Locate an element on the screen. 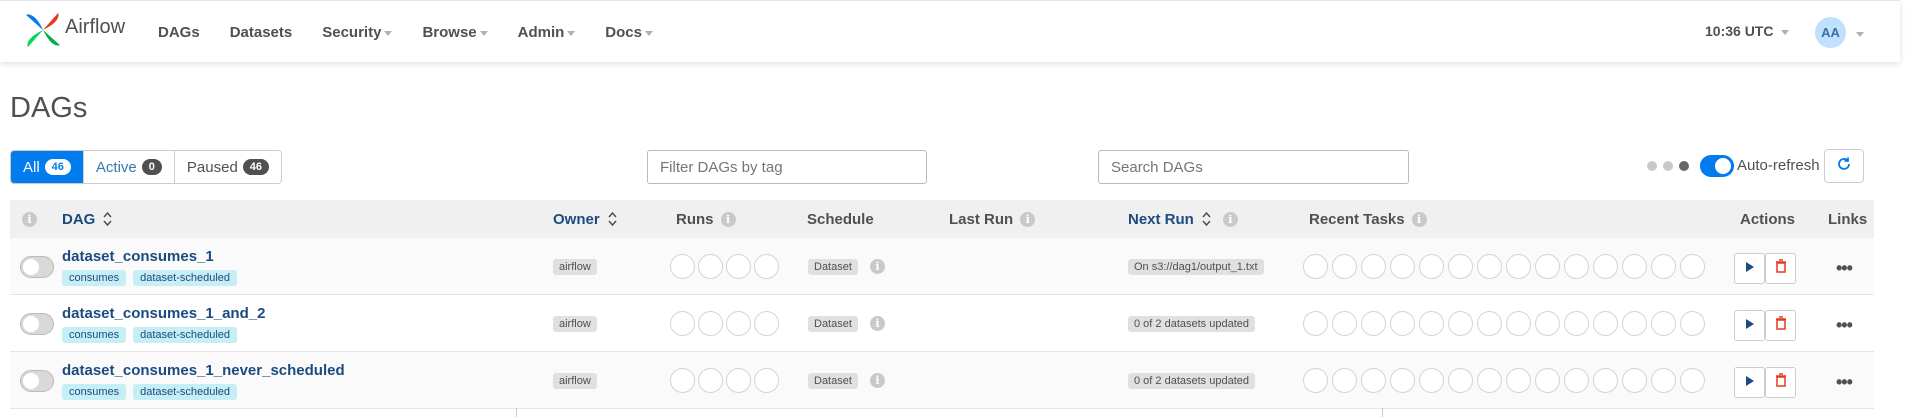  nav-dags: DAGs is located at coordinates (179, 32).